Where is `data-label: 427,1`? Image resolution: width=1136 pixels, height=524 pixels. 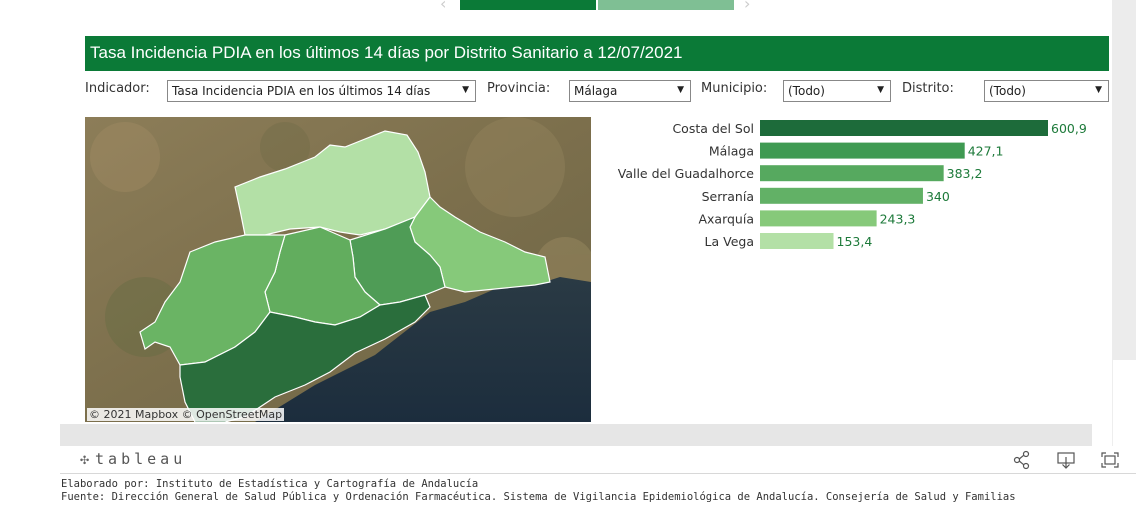
data-label: 427,1 is located at coordinates (986, 151).